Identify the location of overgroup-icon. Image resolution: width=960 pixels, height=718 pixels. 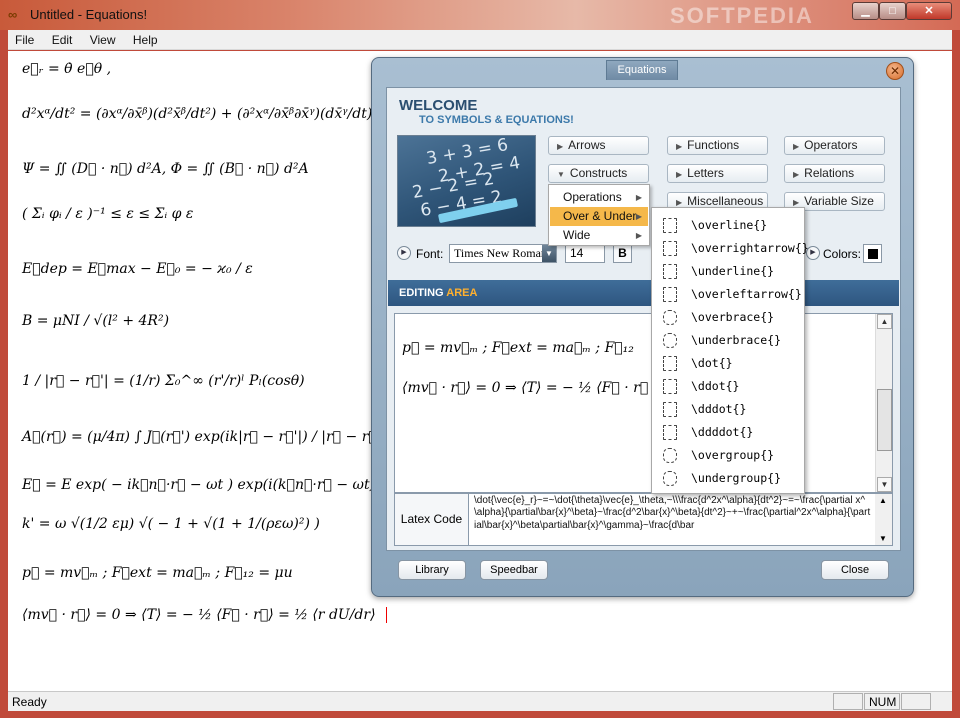
(670, 455).